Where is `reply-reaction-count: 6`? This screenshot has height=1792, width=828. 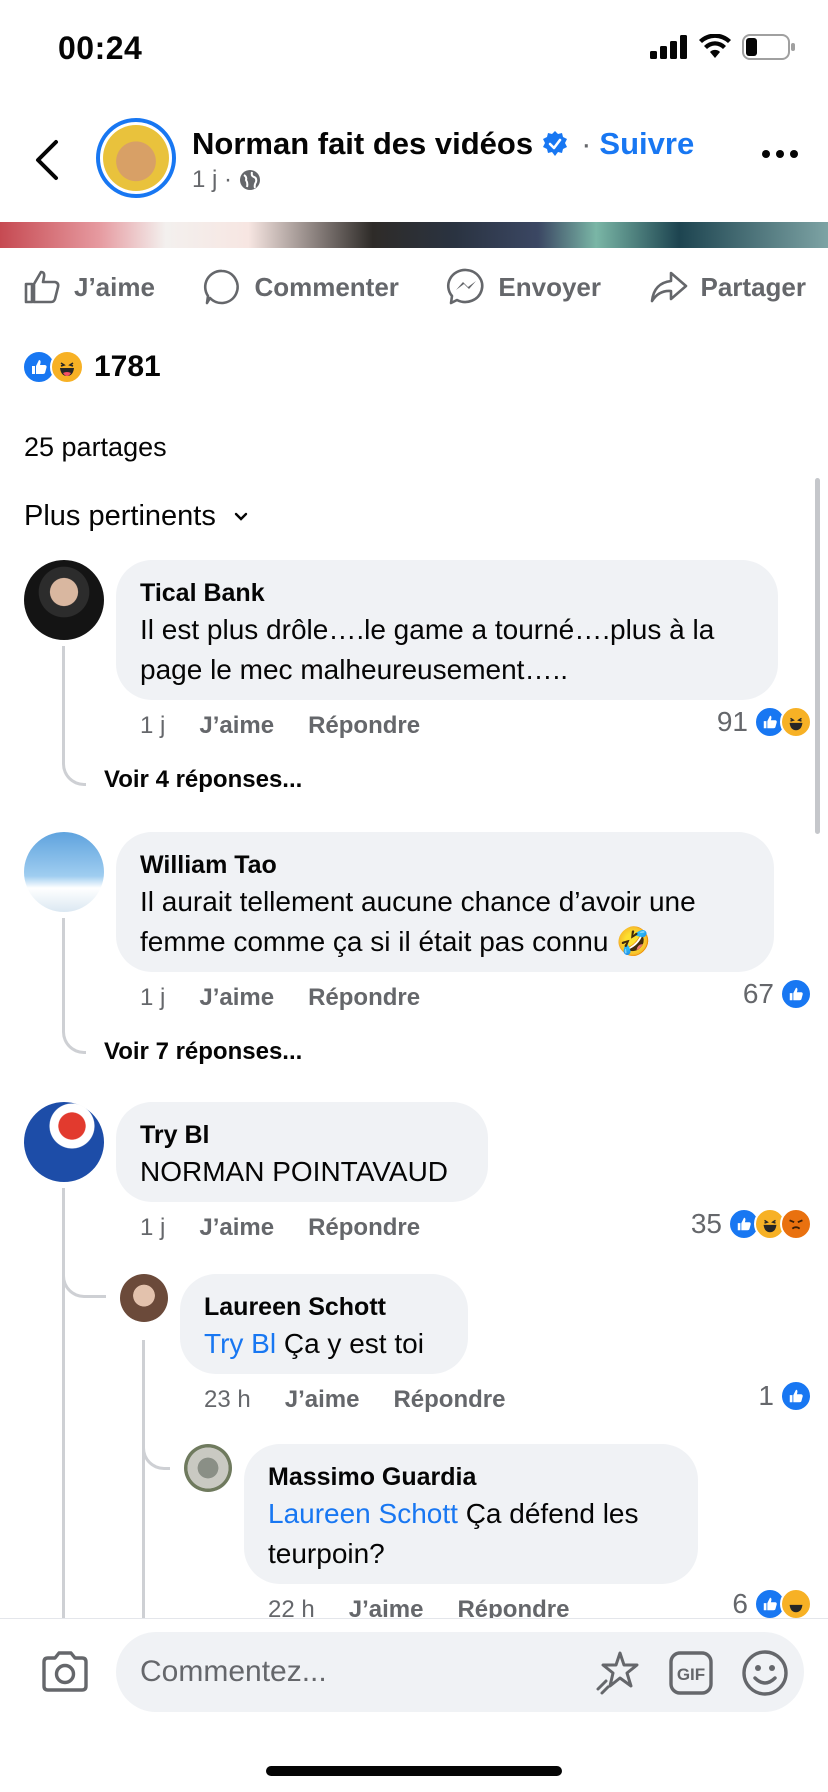 reply-reaction-count: 6 is located at coordinates (740, 1604).